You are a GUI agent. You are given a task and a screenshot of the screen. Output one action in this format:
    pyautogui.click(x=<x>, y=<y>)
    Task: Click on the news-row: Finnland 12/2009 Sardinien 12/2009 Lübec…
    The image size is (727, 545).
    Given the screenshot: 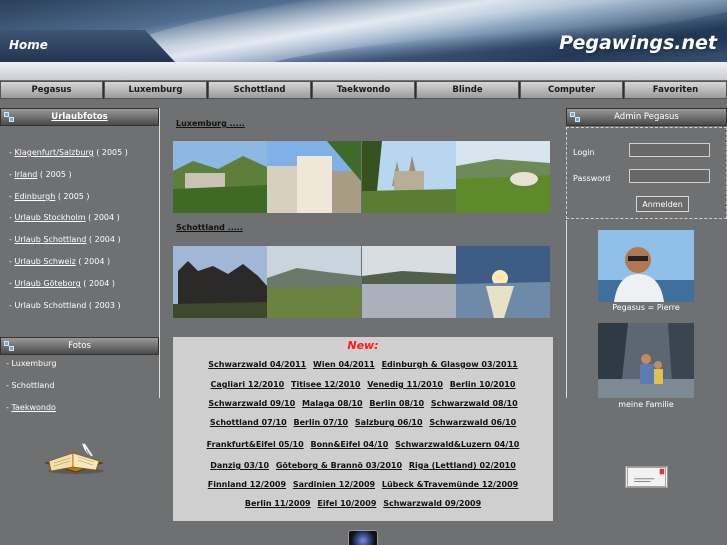 What is the action you would take?
    pyautogui.click(x=363, y=484)
    